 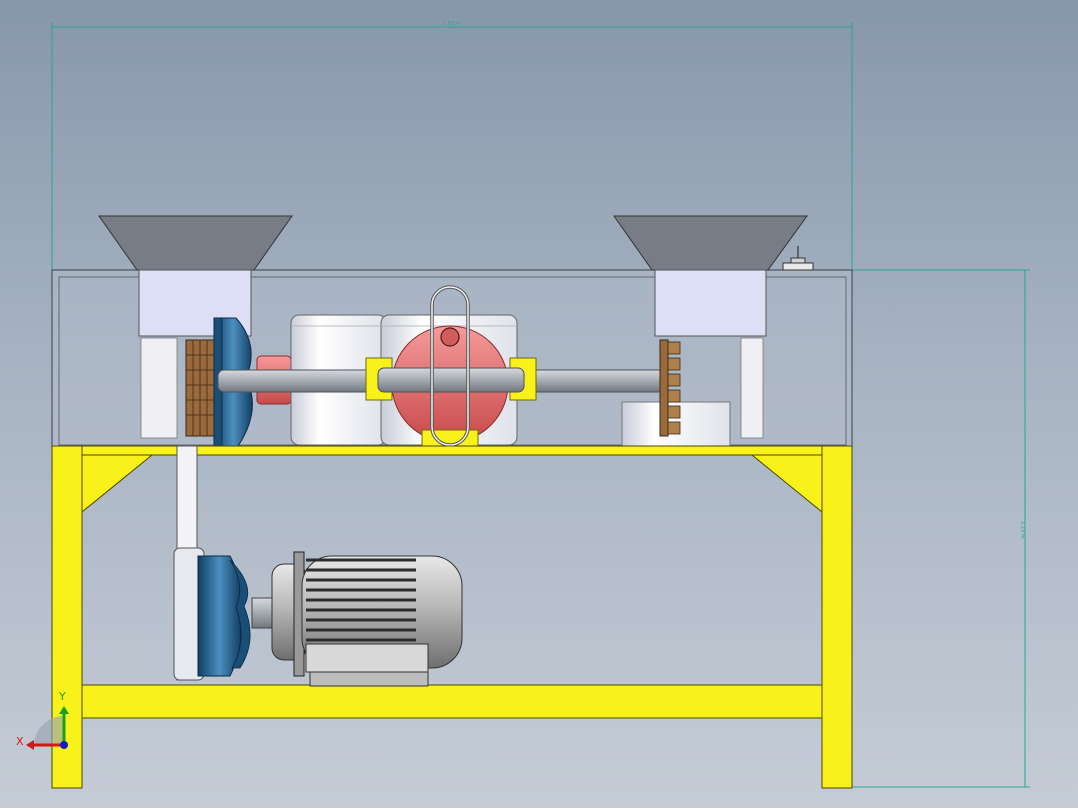 I want to click on width-dimension-text: 1.53 m, so click(x=452, y=24).